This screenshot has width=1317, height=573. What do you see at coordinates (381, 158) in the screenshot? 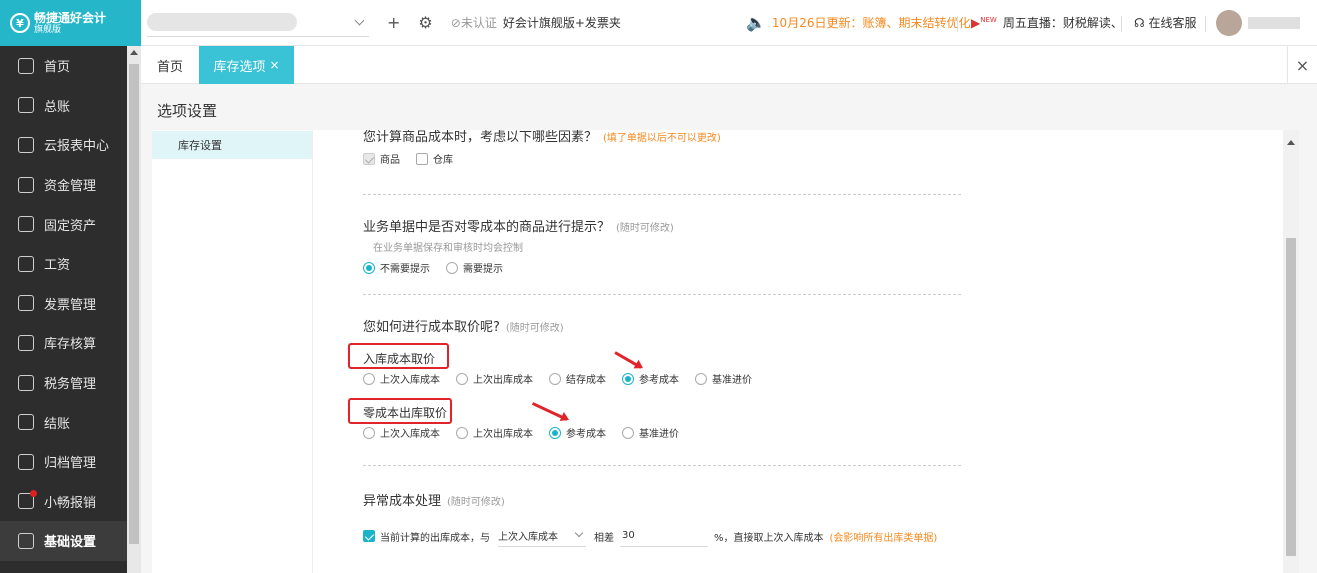
I see `option-product: 商品` at bounding box center [381, 158].